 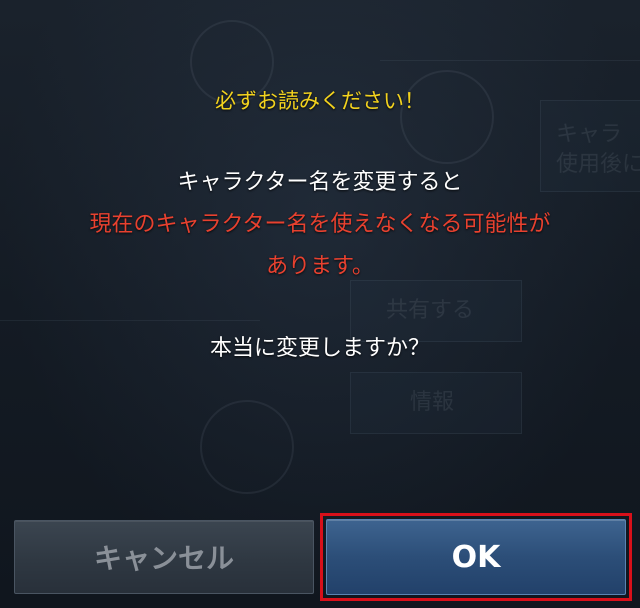 I want to click on message-line-1: キャラクター名を変更すると, so click(x=320, y=182).